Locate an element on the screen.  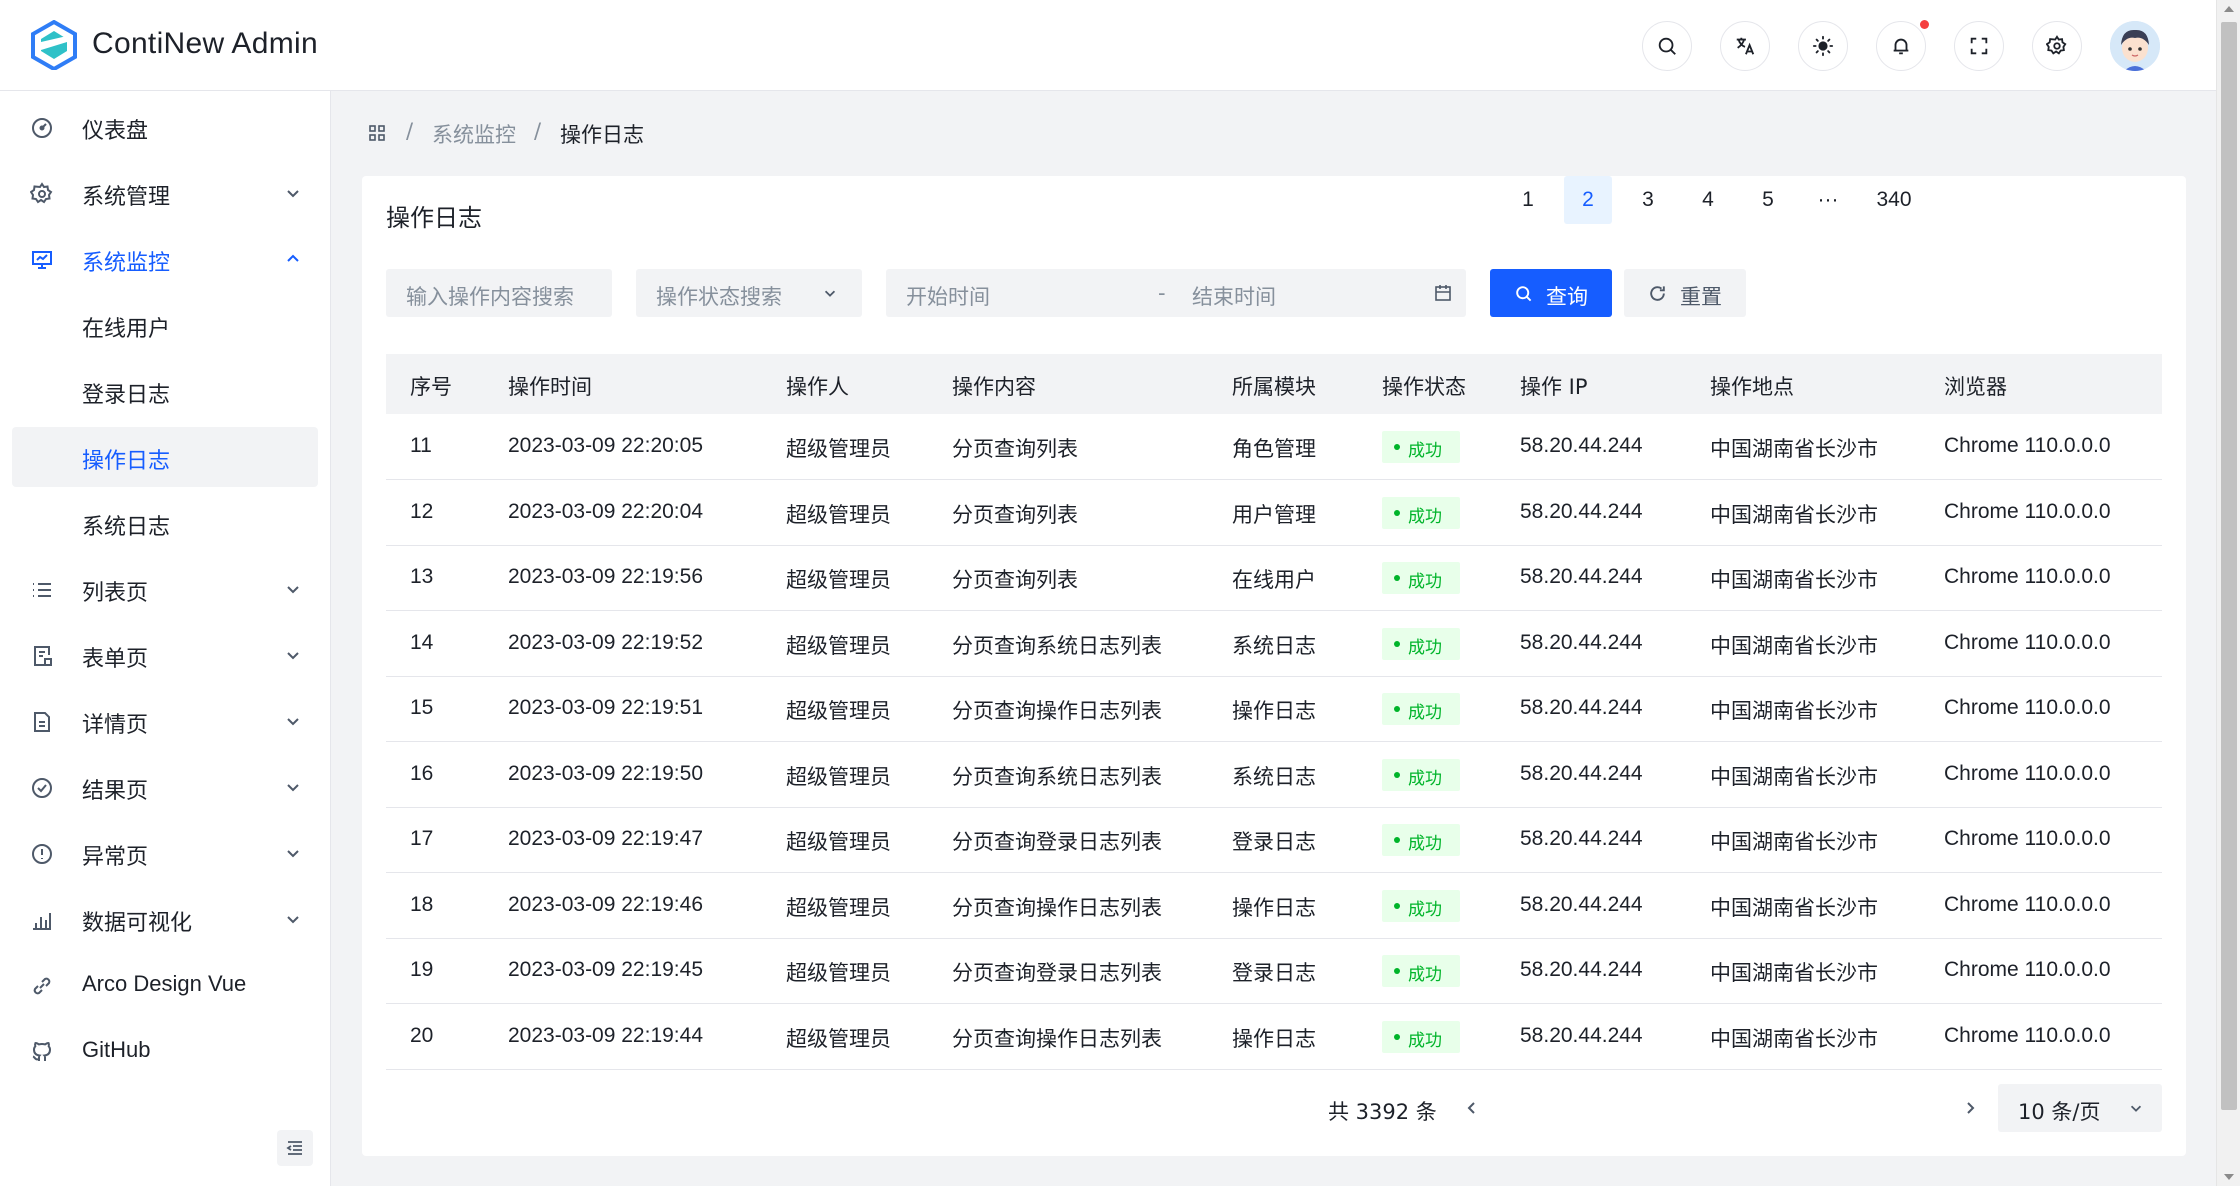
start-time-input: 开始时间 is located at coordinates (948, 296).